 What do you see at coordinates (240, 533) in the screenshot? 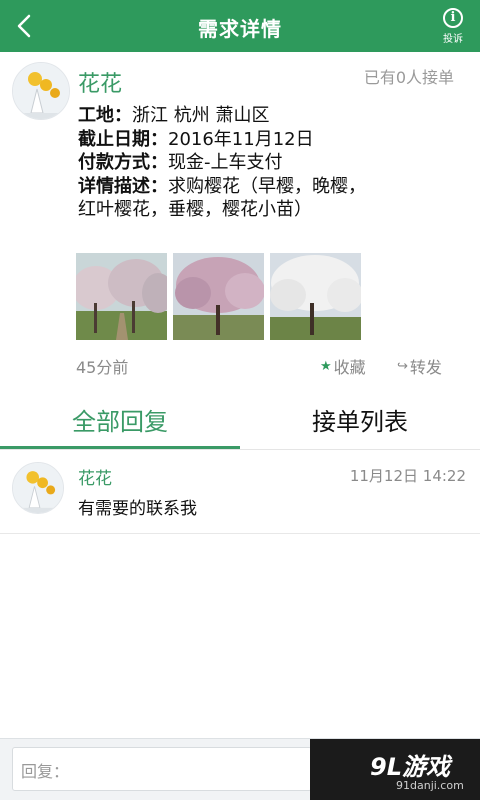
I see `divider` at bounding box center [240, 533].